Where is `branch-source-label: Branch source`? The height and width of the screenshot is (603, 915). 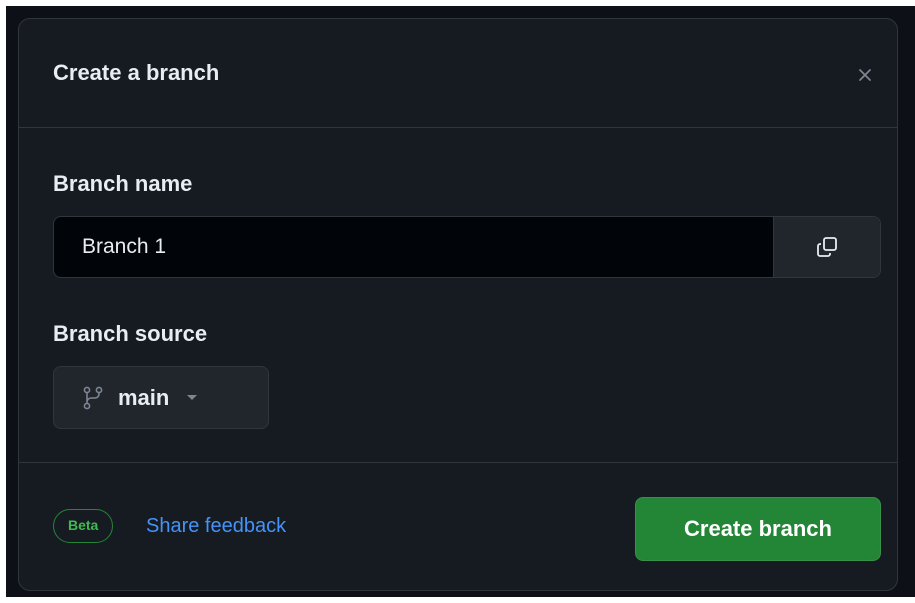
branch-source-label: Branch source is located at coordinates (130, 333).